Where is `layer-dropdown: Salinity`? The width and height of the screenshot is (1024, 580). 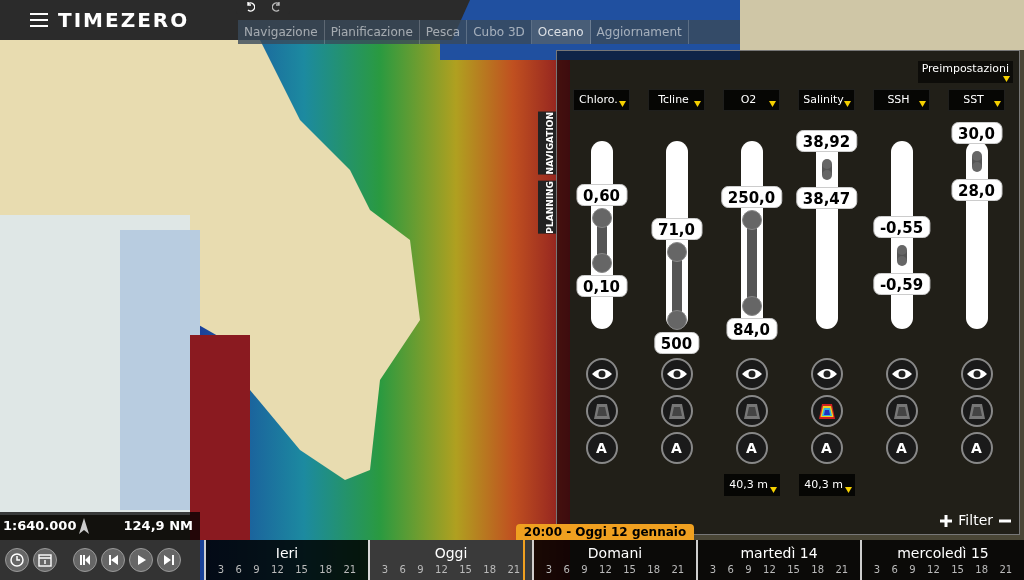 layer-dropdown: Salinity is located at coordinates (826, 100).